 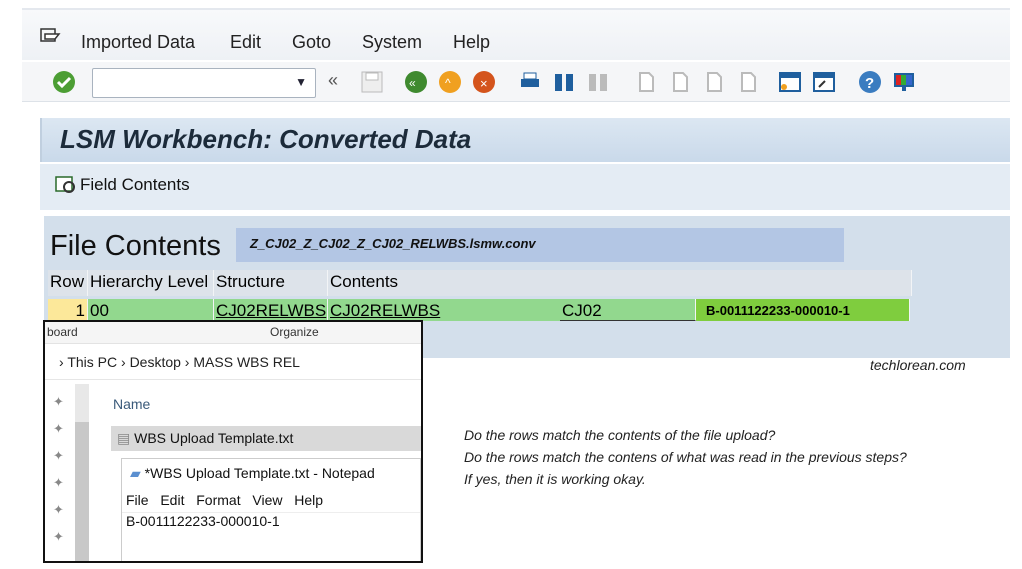 I want to click on shortcut-icon, so click(x=824, y=82).